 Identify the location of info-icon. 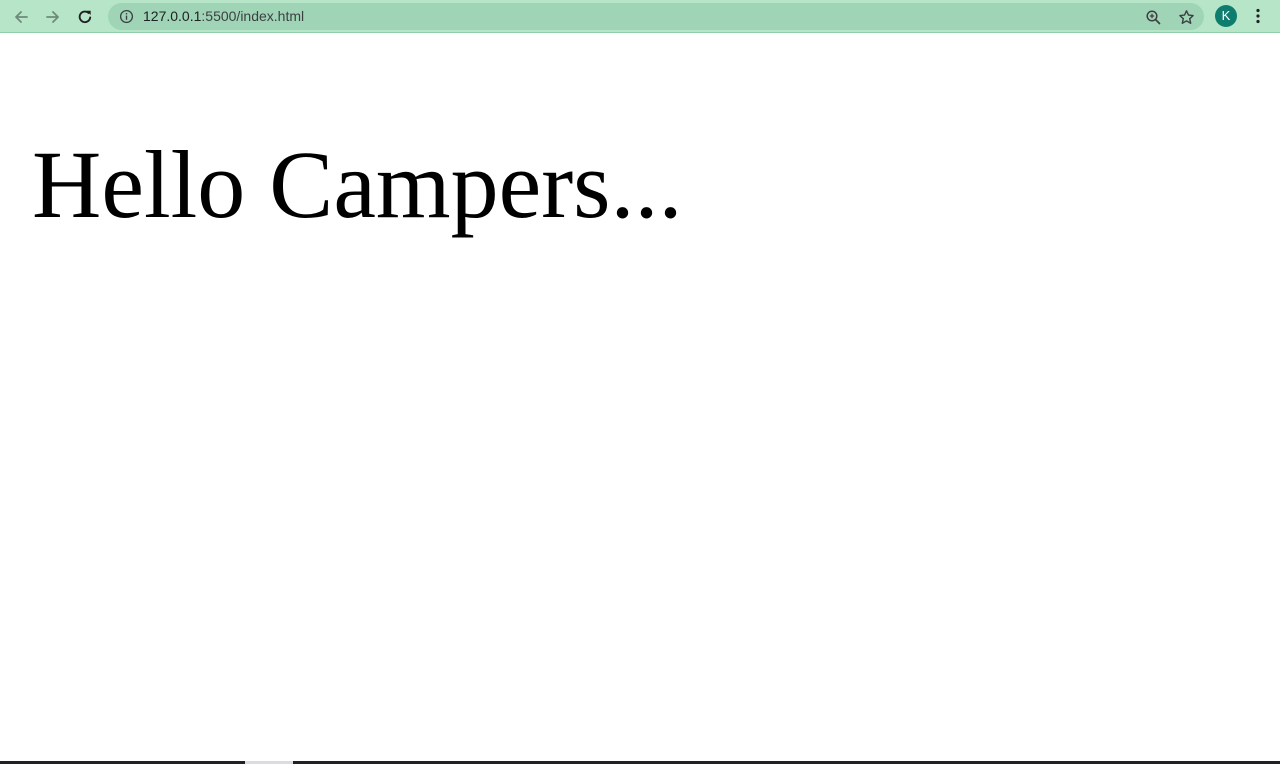
(126, 16).